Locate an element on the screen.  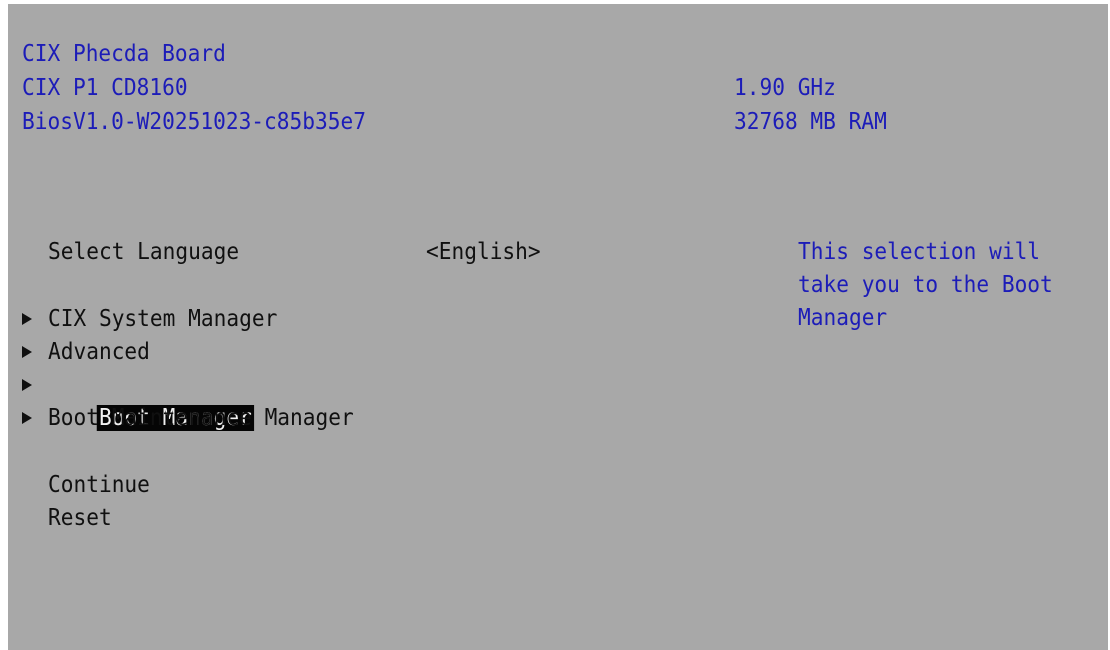
continue-button: Continue is located at coordinates (99, 485).